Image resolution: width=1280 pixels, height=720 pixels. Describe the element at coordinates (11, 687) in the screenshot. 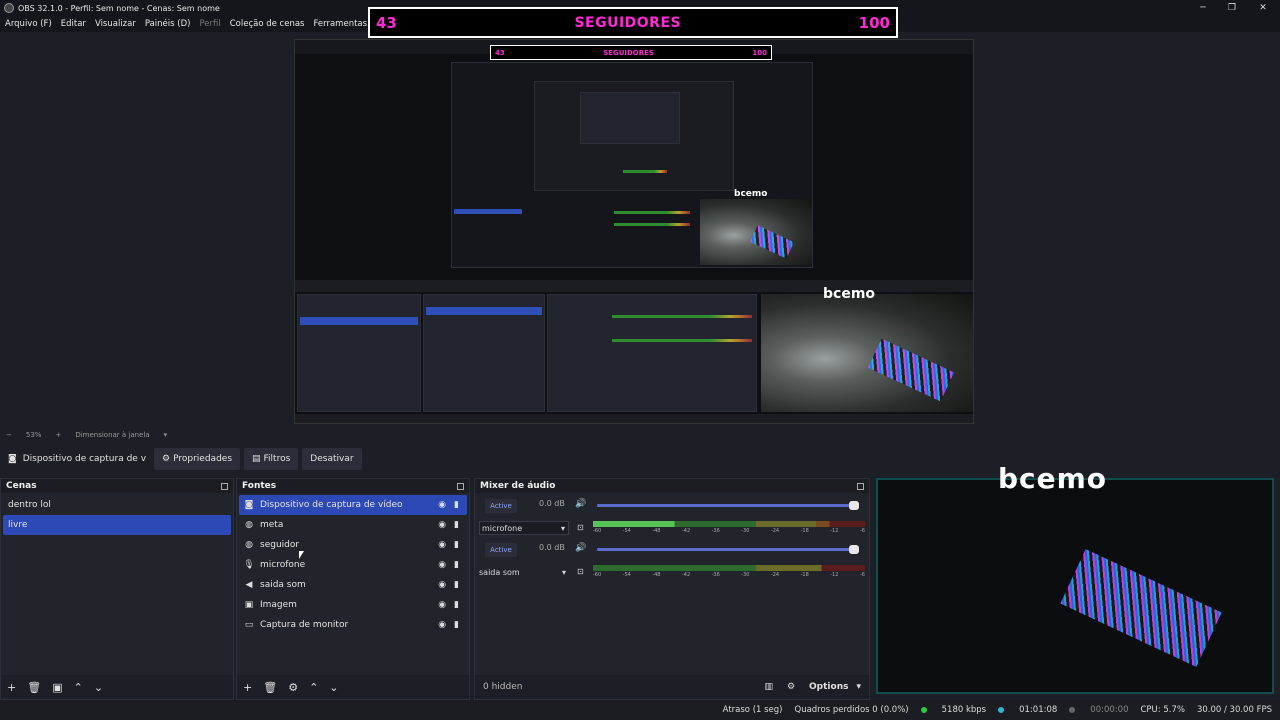

I see `add-scene-button: +` at that location.